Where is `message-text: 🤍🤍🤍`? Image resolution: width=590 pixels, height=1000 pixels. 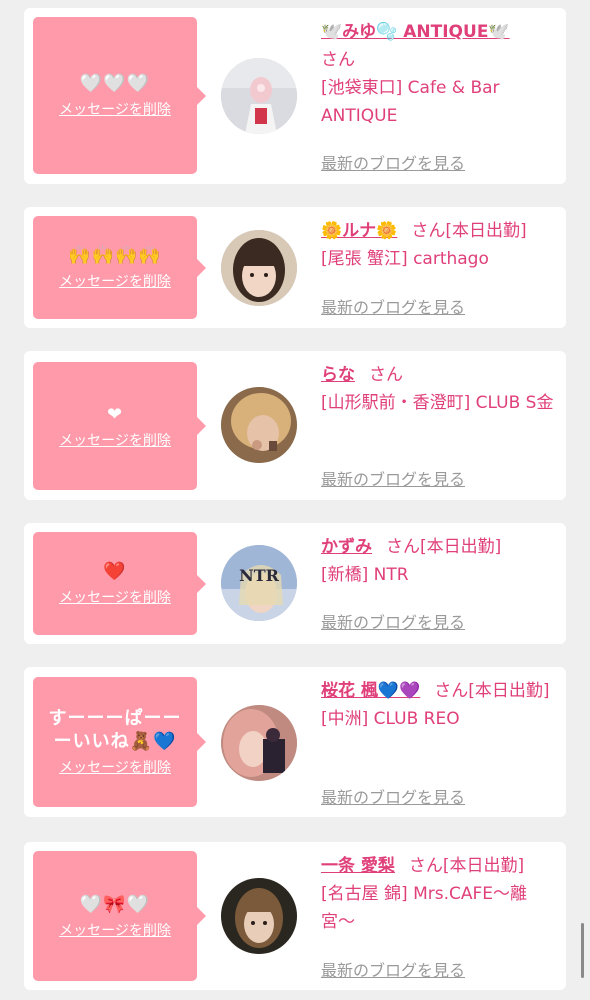 message-text: 🤍🤍🤍 is located at coordinates (115, 83).